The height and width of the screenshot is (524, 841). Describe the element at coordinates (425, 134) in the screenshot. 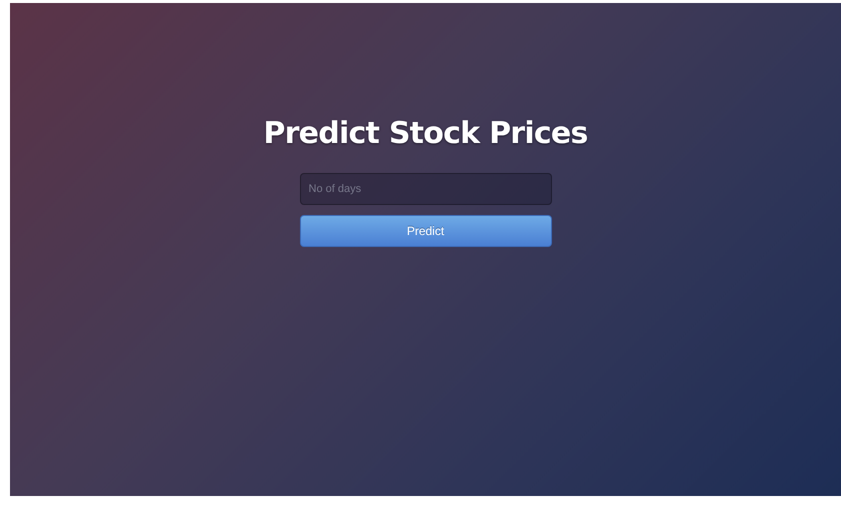

I see `page-title: Predict Stock Prices` at that location.